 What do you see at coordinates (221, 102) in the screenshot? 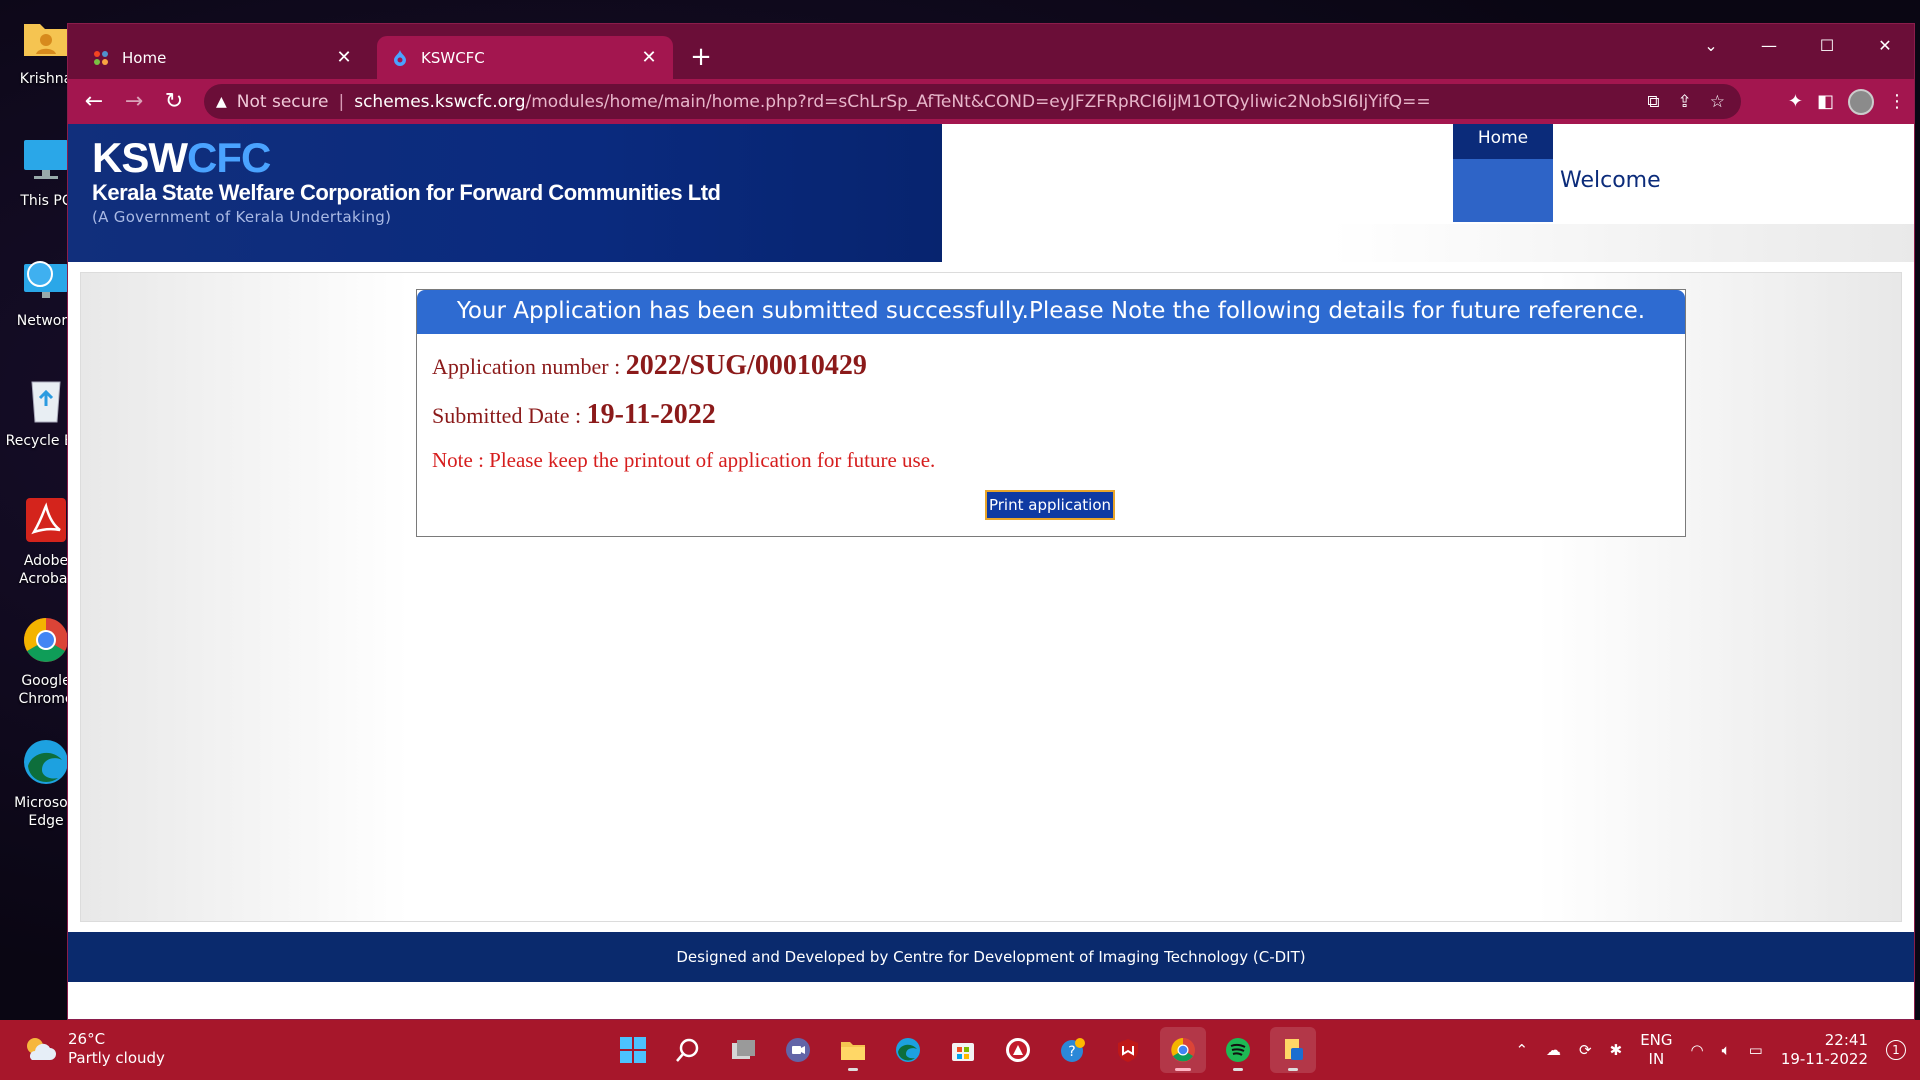
I see `warning-triangle-icon: ▲` at bounding box center [221, 102].